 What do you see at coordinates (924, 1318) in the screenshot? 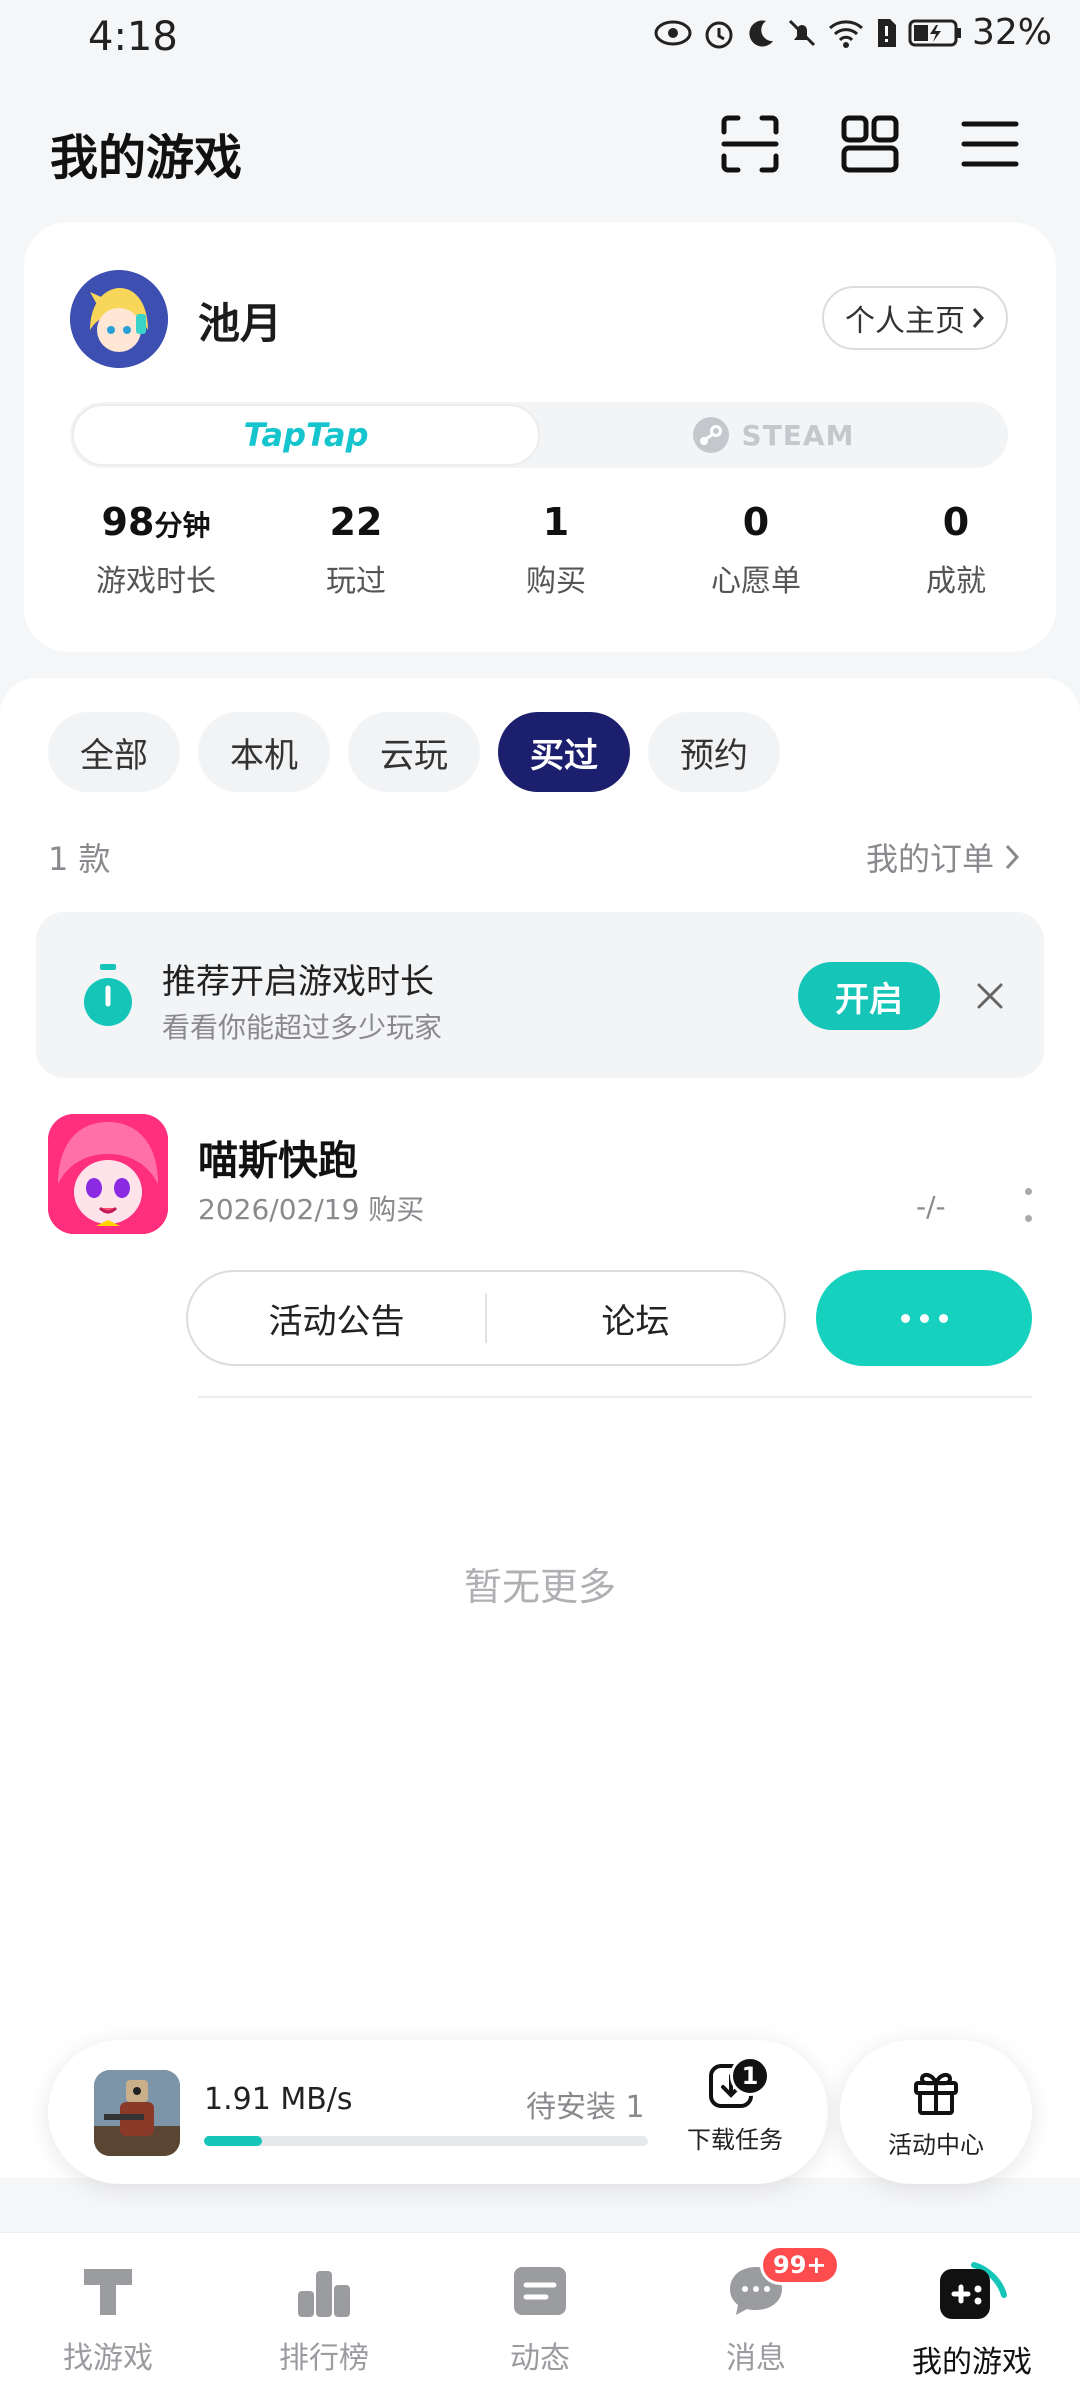
I see `game-more-button` at bounding box center [924, 1318].